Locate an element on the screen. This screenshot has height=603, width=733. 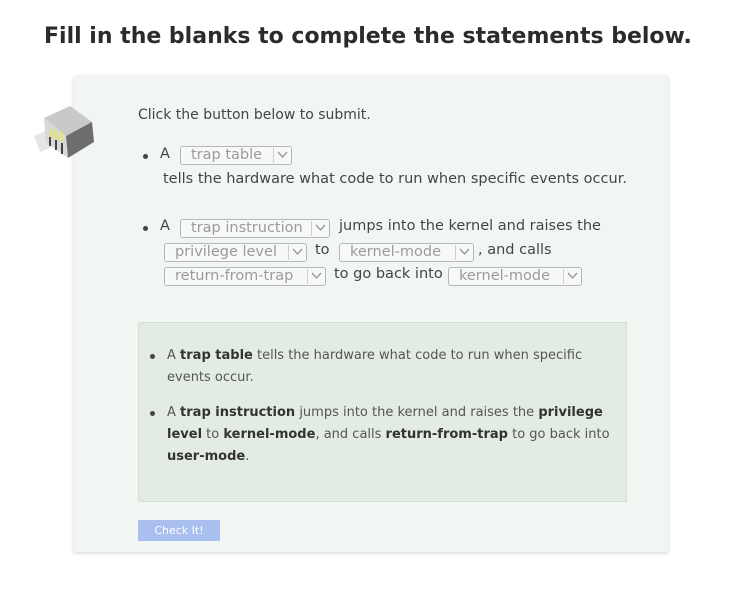
check-it-button: Check It! is located at coordinates (179, 530).